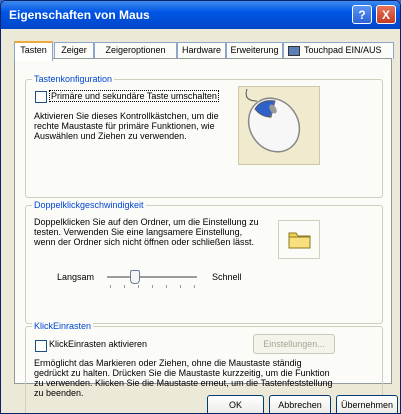 This screenshot has height=414, width=401. I want to click on folder-icon, so click(299, 239).